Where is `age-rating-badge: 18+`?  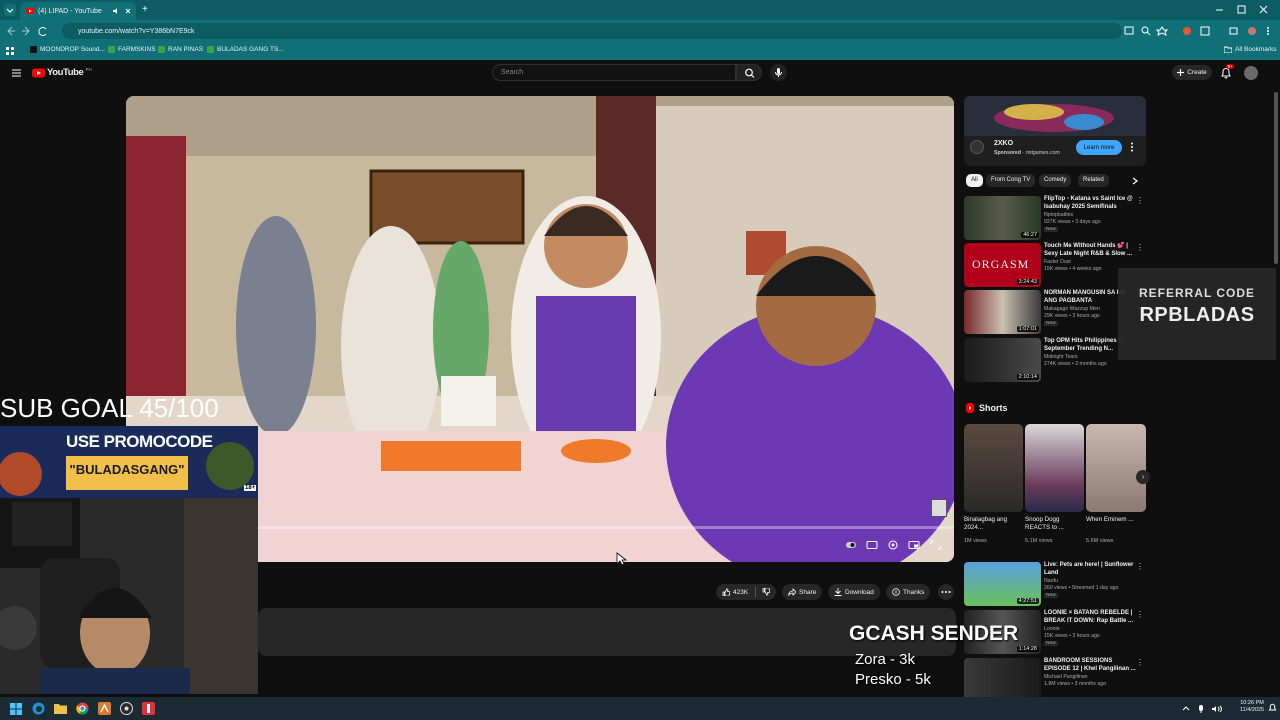 age-rating-badge: 18+ is located at coordinates (250, 488).